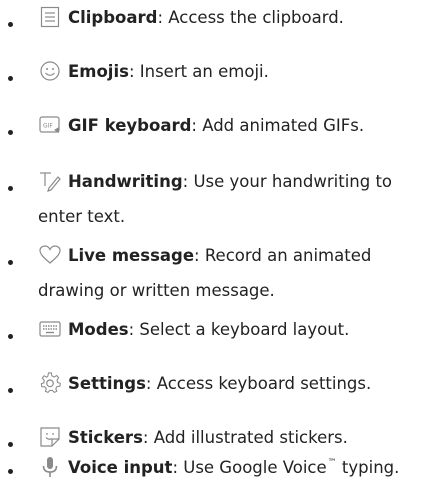 Image resolution: width=445 pixels, height=481 pixels. Describe the element at coordinates (50, 437) in the screenshot. I see `sticker-icon` at that location.